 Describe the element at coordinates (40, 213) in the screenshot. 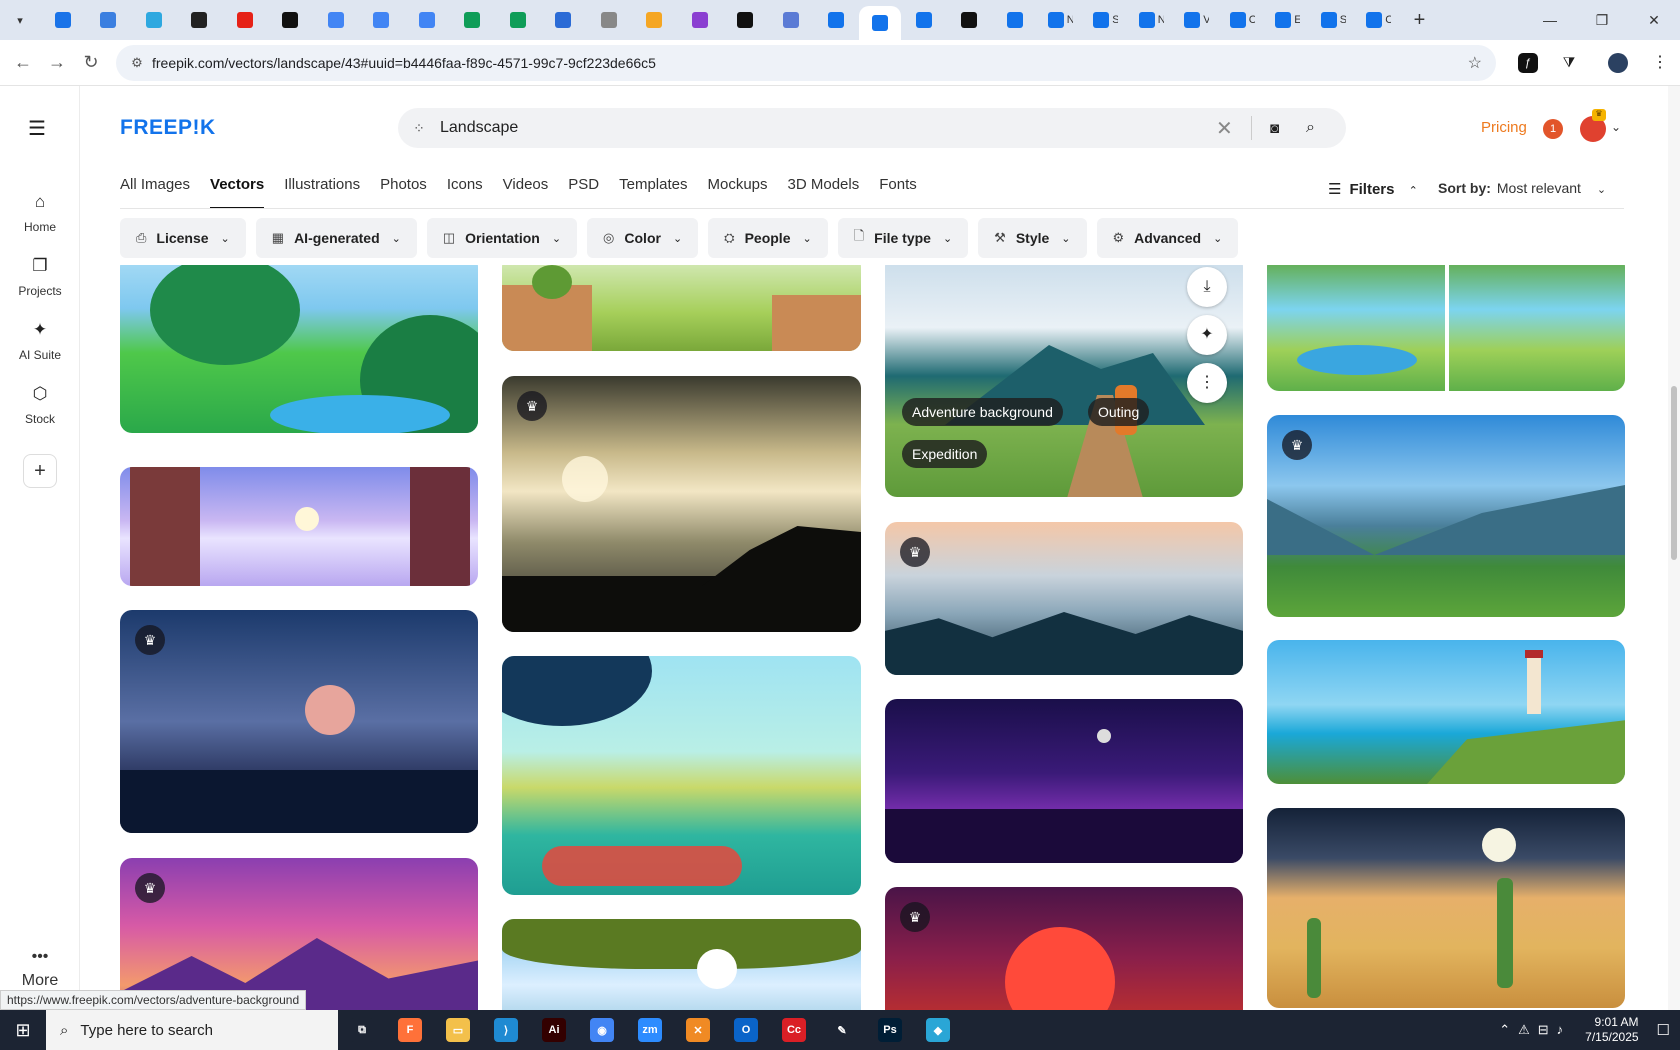

I see `rail-item-home: ⌂ Home` at that location.